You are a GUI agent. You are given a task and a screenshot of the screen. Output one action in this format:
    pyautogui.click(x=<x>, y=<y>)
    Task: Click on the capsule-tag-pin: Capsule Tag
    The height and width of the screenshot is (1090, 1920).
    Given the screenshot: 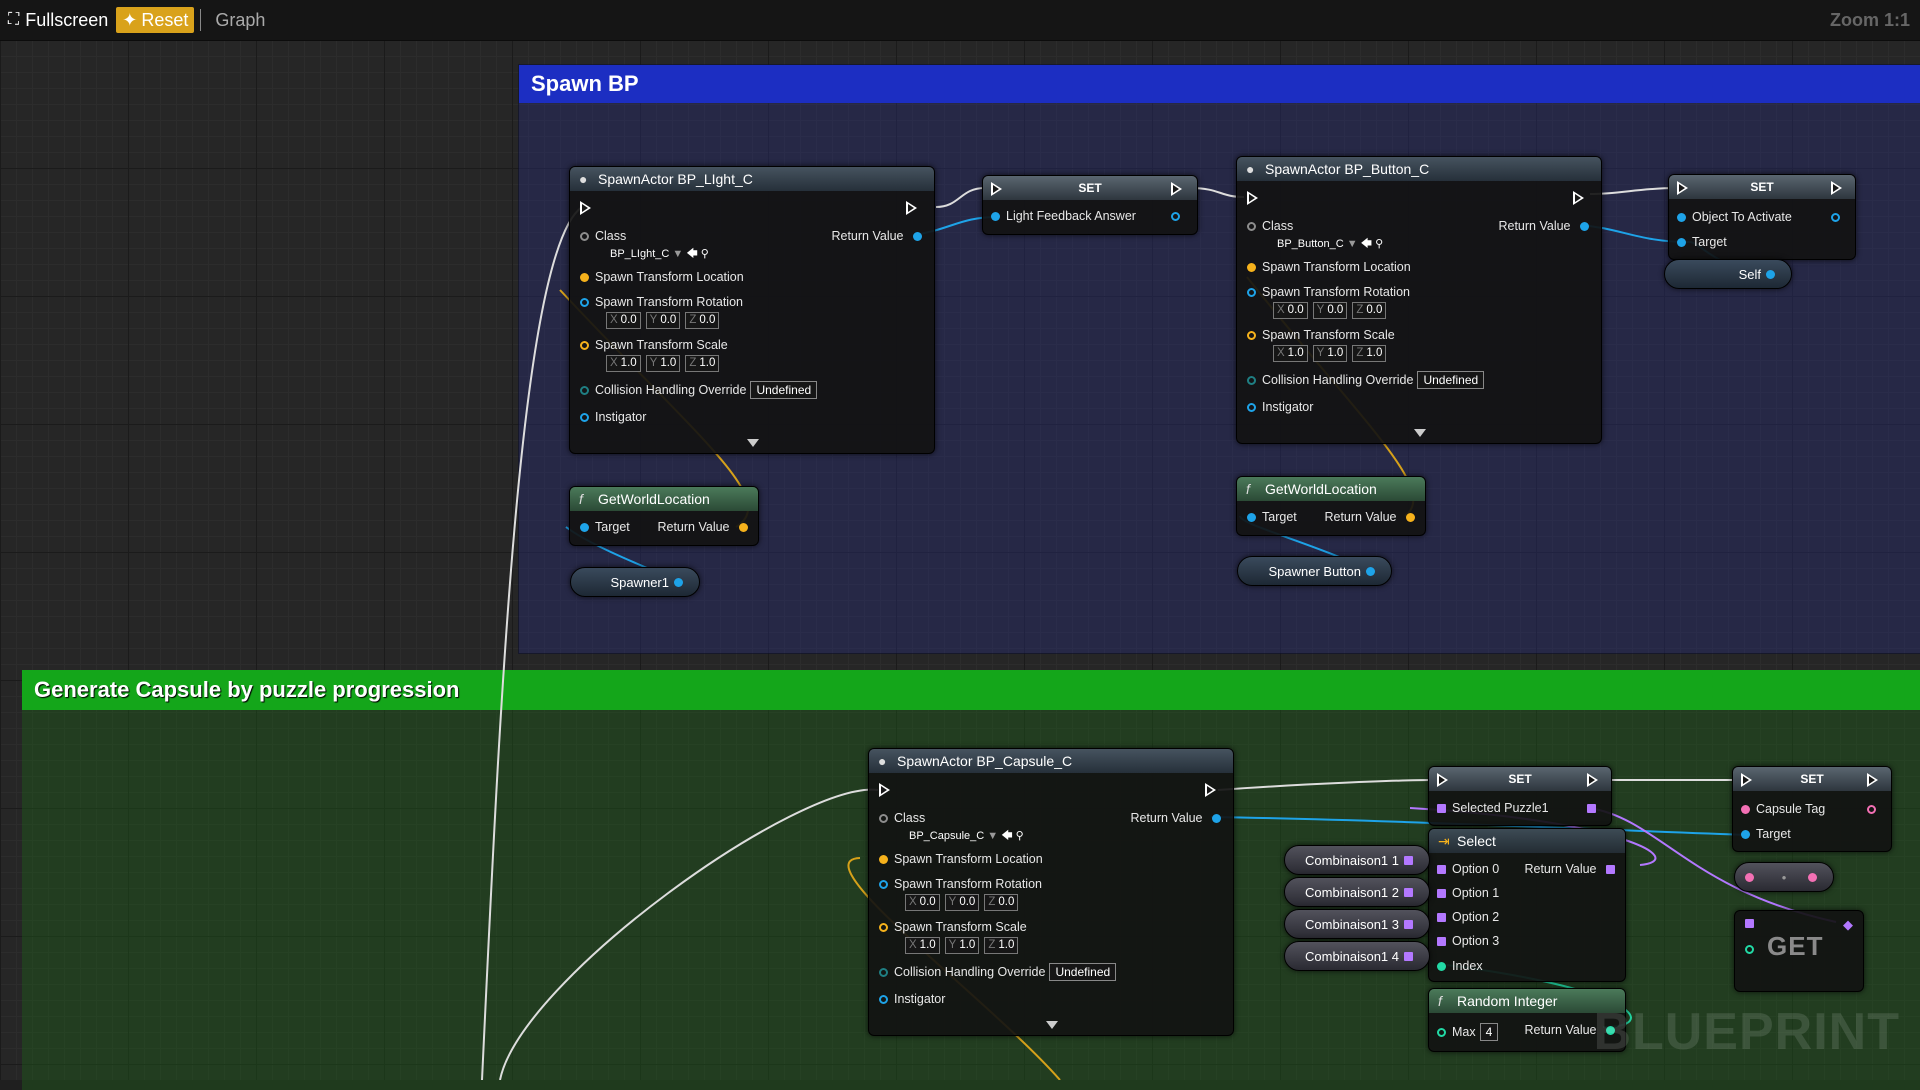 What is the action you would take?
    pyautogui.click(x=1783, y=809)
    